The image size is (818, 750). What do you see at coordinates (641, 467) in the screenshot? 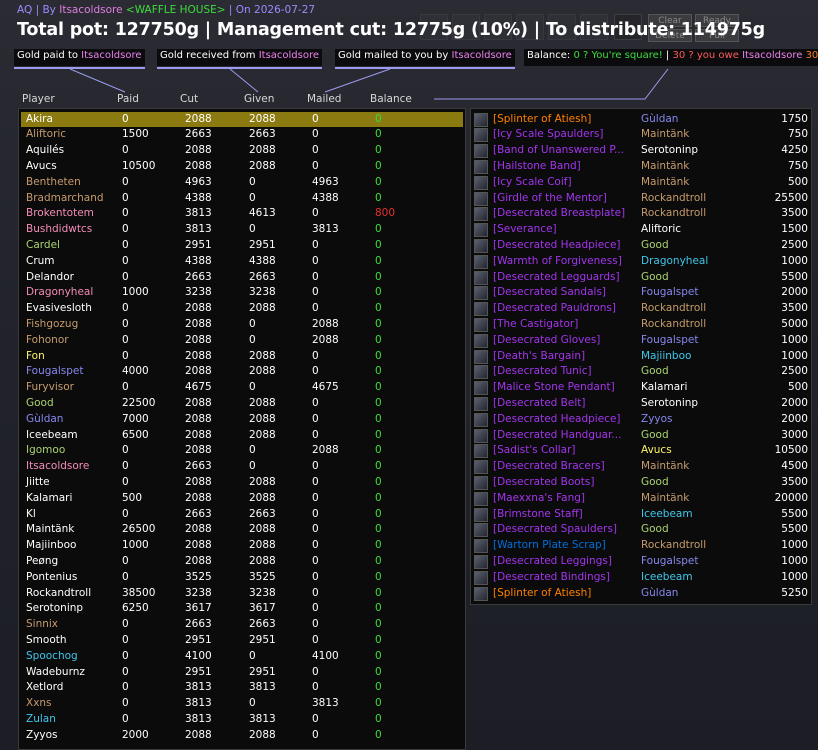
I see `list-item: [Desecrated Bracers] Maintänk 4500` at bounding box center [641, 467].